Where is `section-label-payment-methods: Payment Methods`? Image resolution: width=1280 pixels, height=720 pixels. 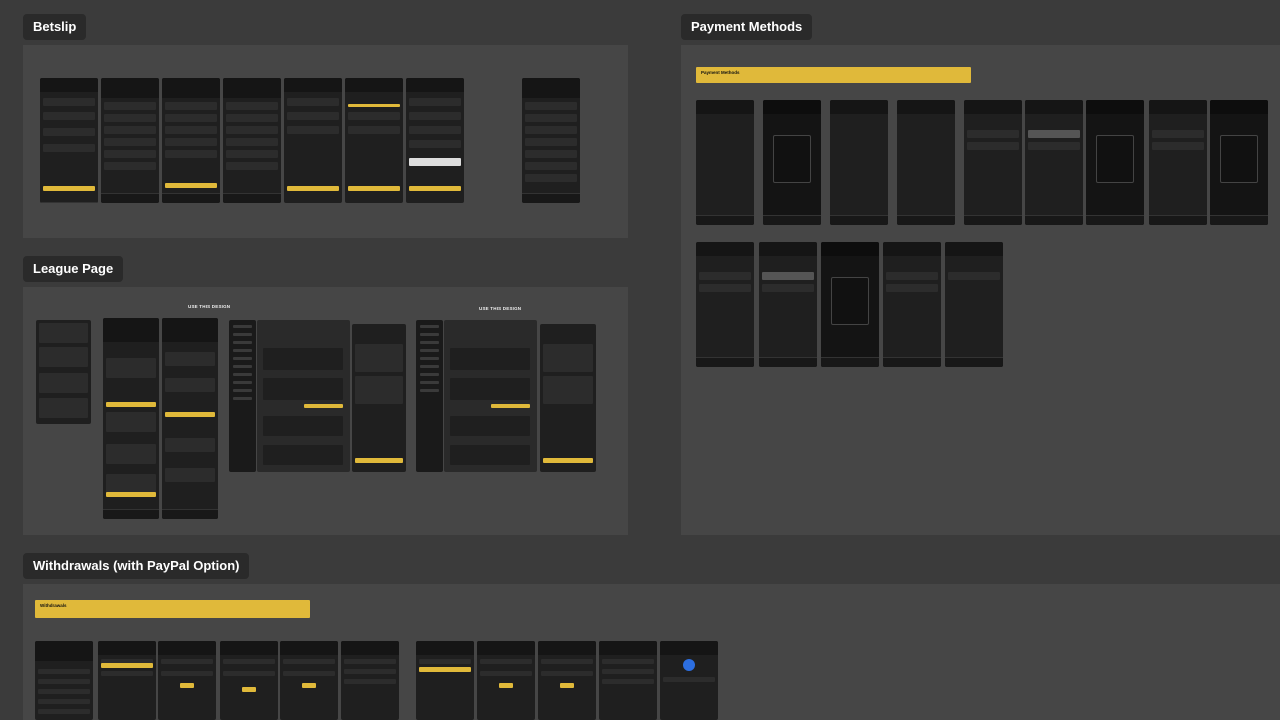 section-label-payment-methods: Payment Methods is located at coordinates (747, 27).